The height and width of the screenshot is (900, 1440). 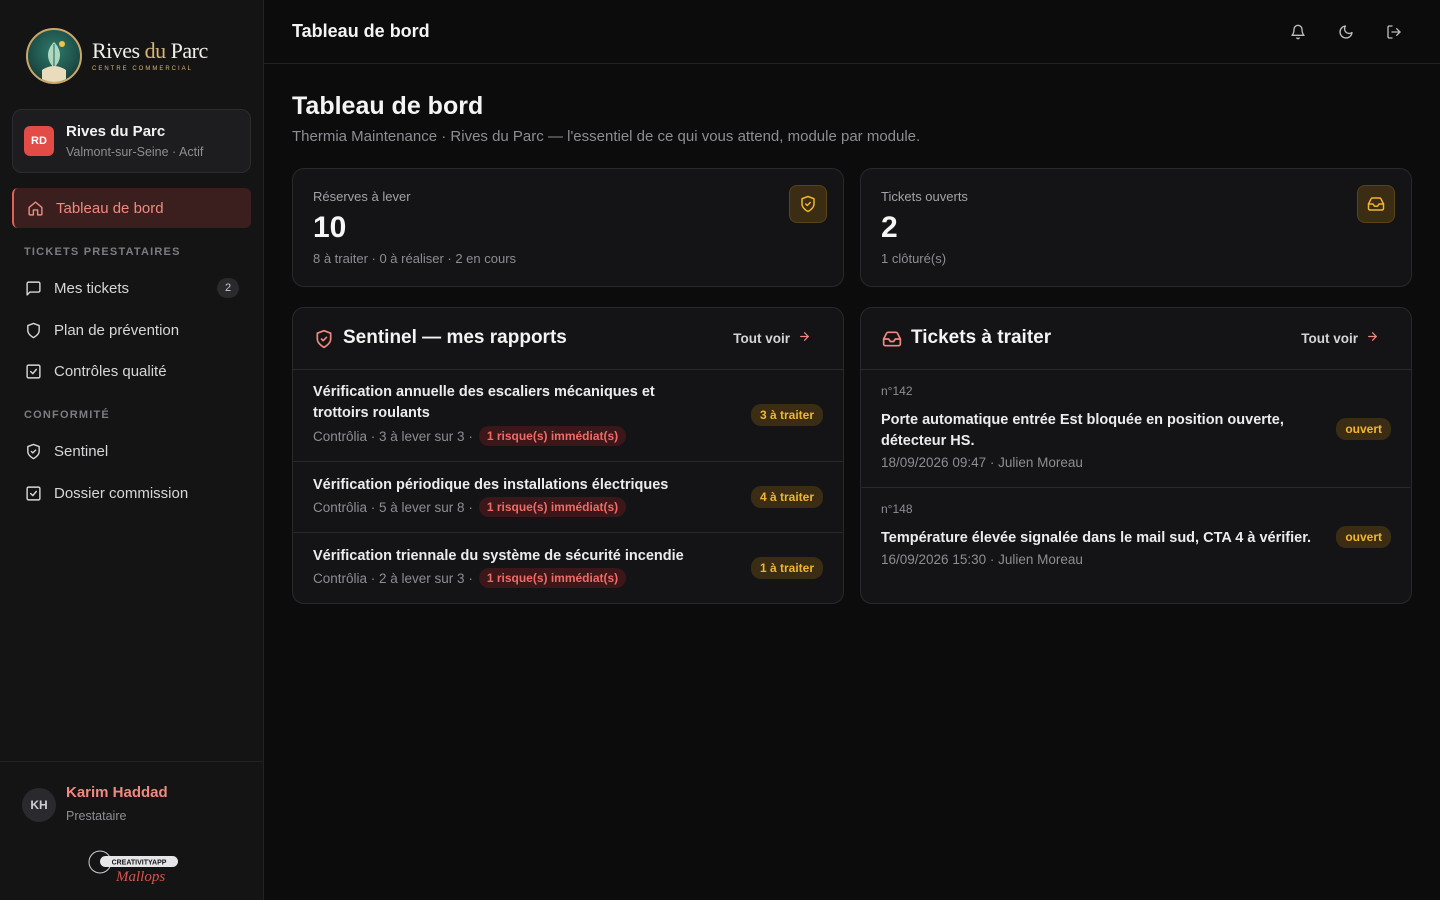 What do you see at coordinates (568, 339) in the screenshot?
I see `panel-header: Sentinel — mes rapports Tout voir` at bounding box center [568, 339].